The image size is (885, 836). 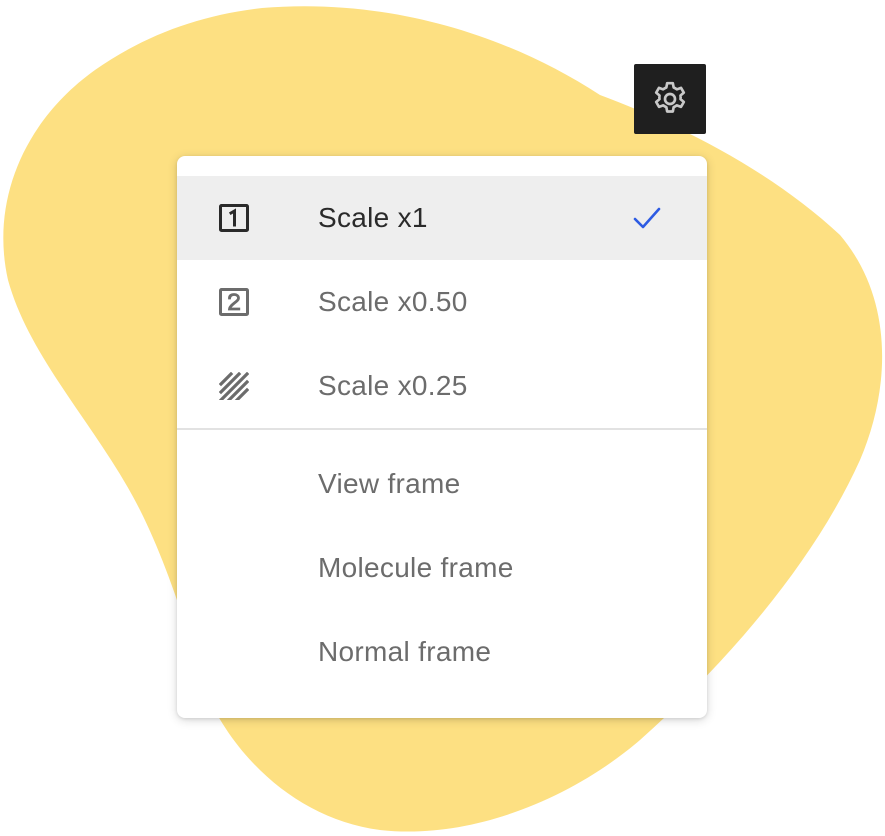 What do you see at coordinates (405, 651) in the screenshot?
I see `menu-item-label: Normal frame` at bounding box center [405, 651].